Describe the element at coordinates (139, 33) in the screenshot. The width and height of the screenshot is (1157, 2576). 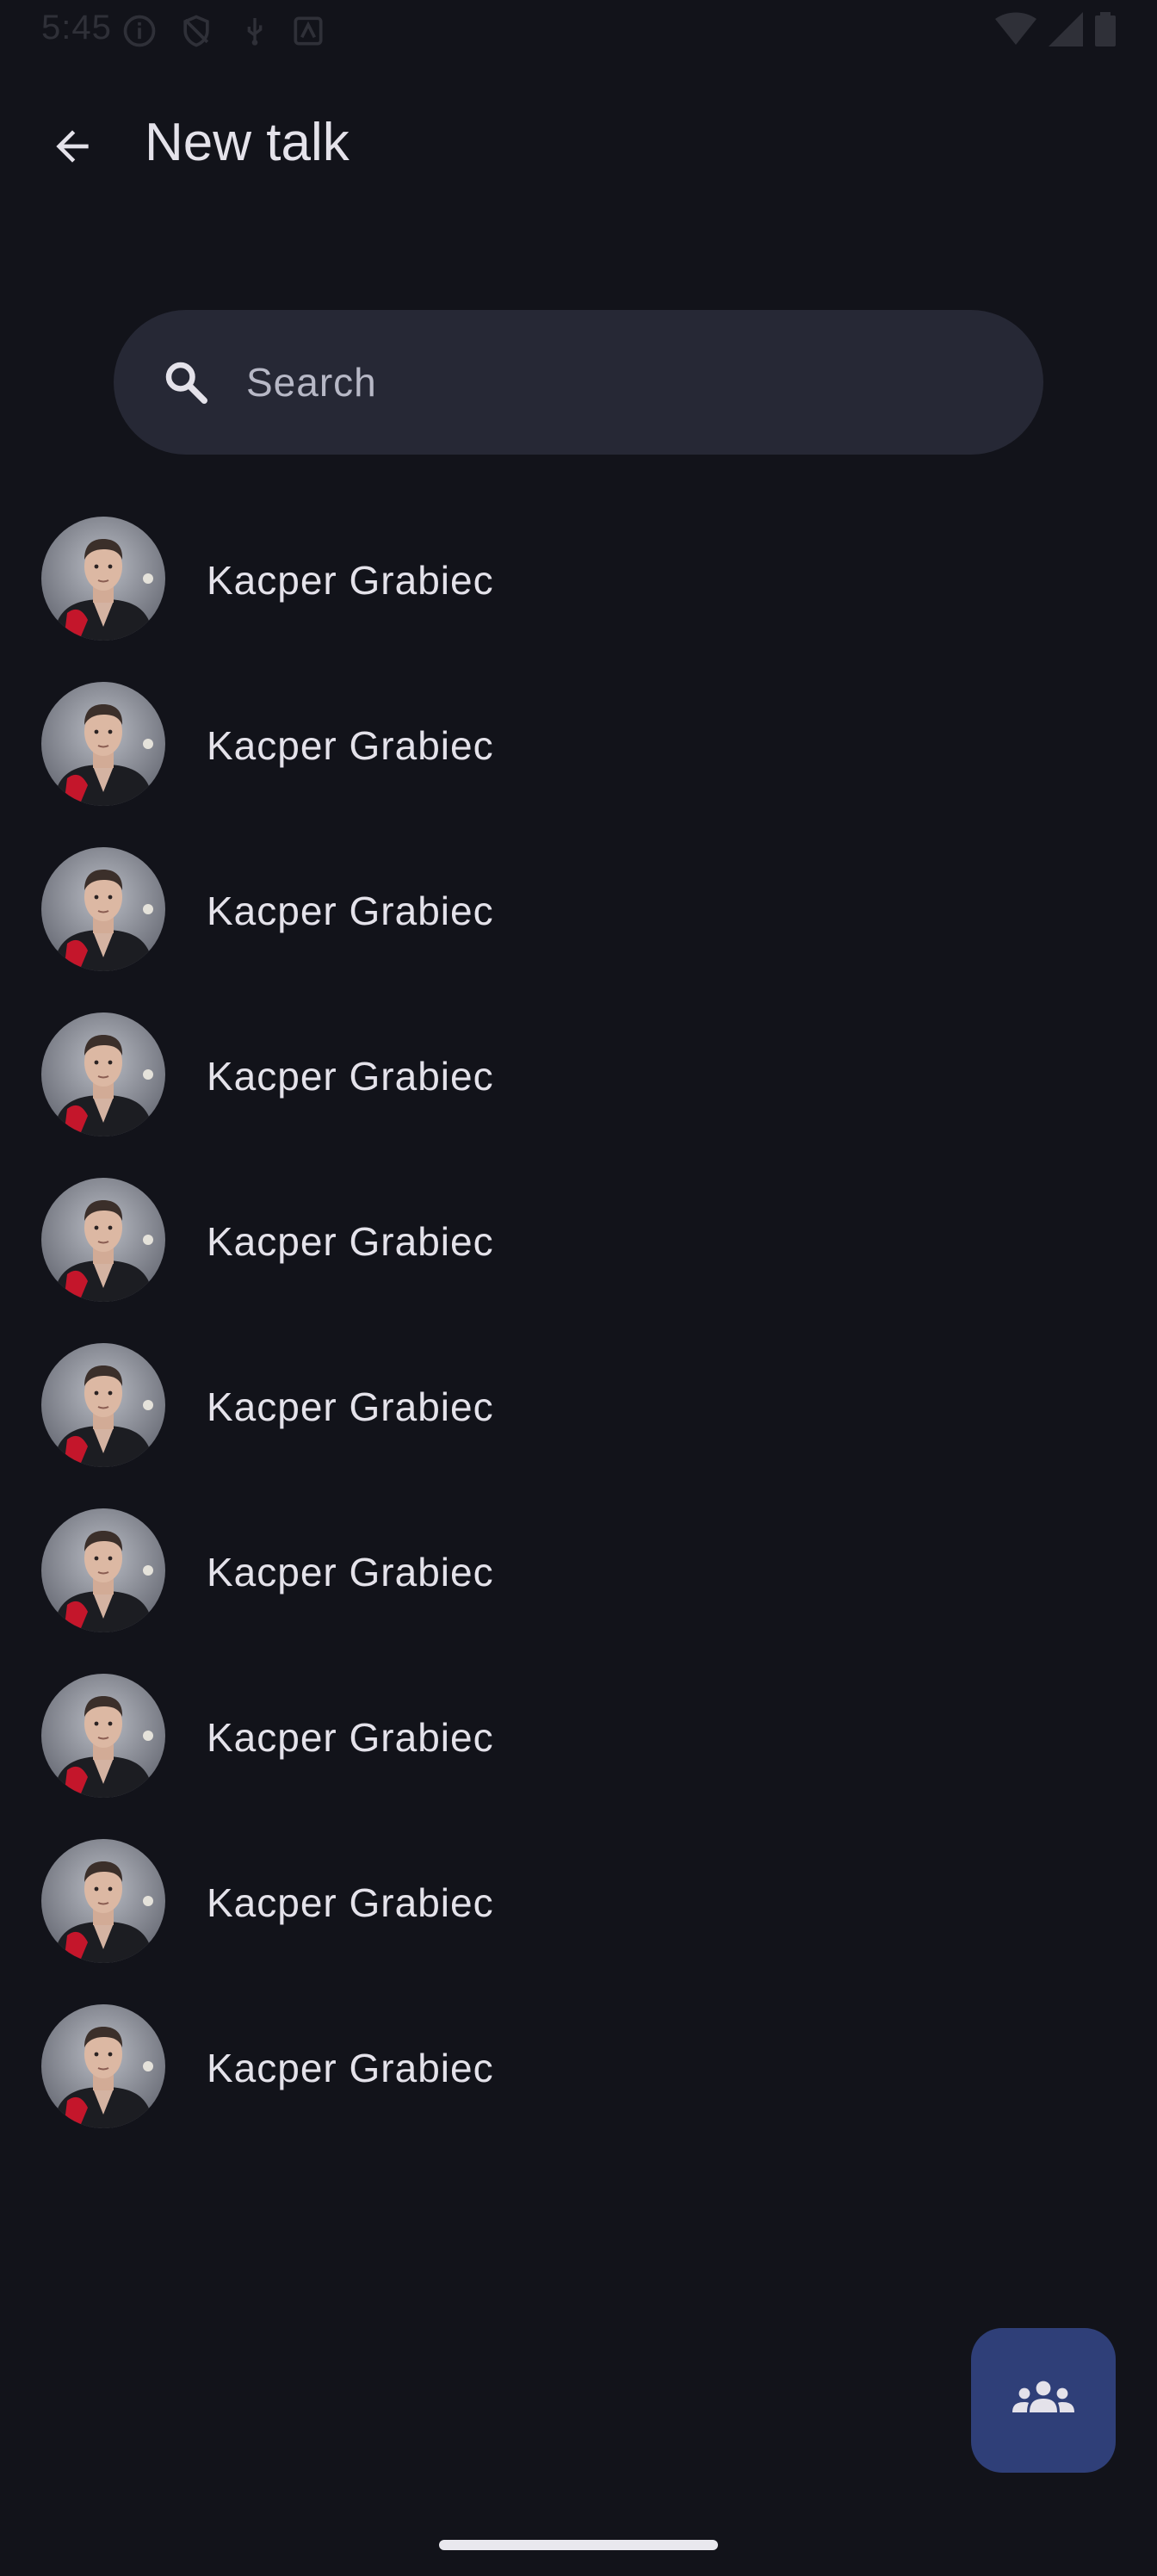
I see `info-icon` at that location.